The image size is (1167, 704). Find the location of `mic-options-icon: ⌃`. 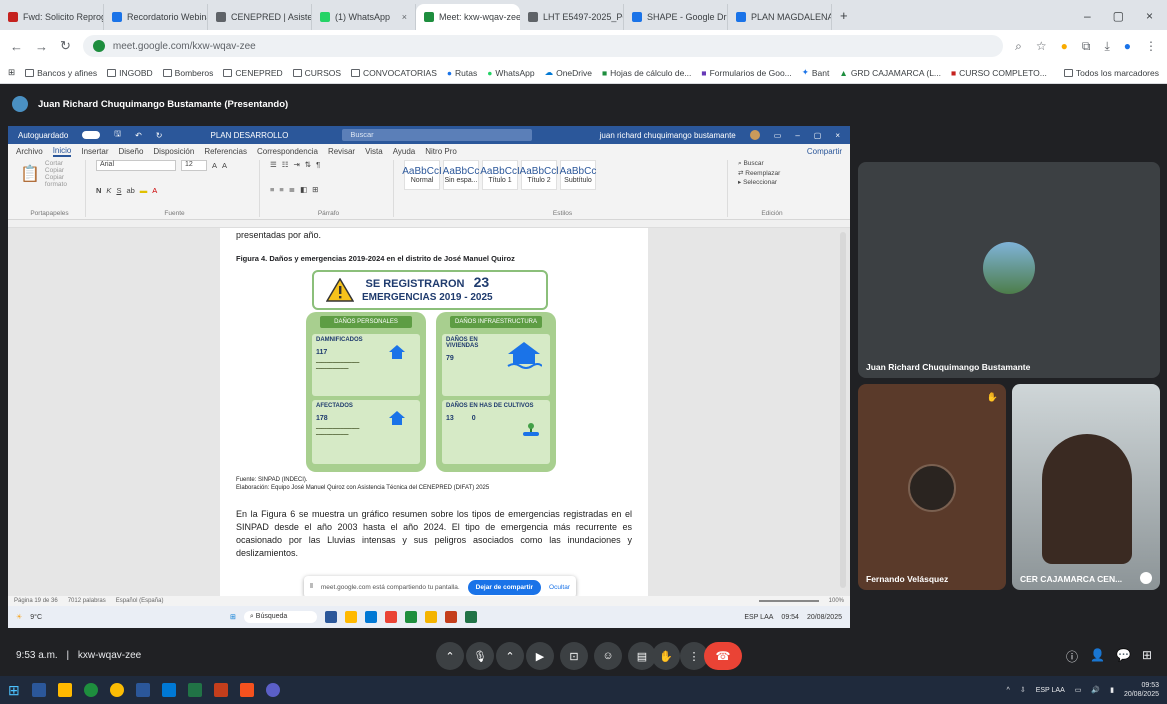

mic-options-icon: ⌃ is located at coordinates (450, 656).